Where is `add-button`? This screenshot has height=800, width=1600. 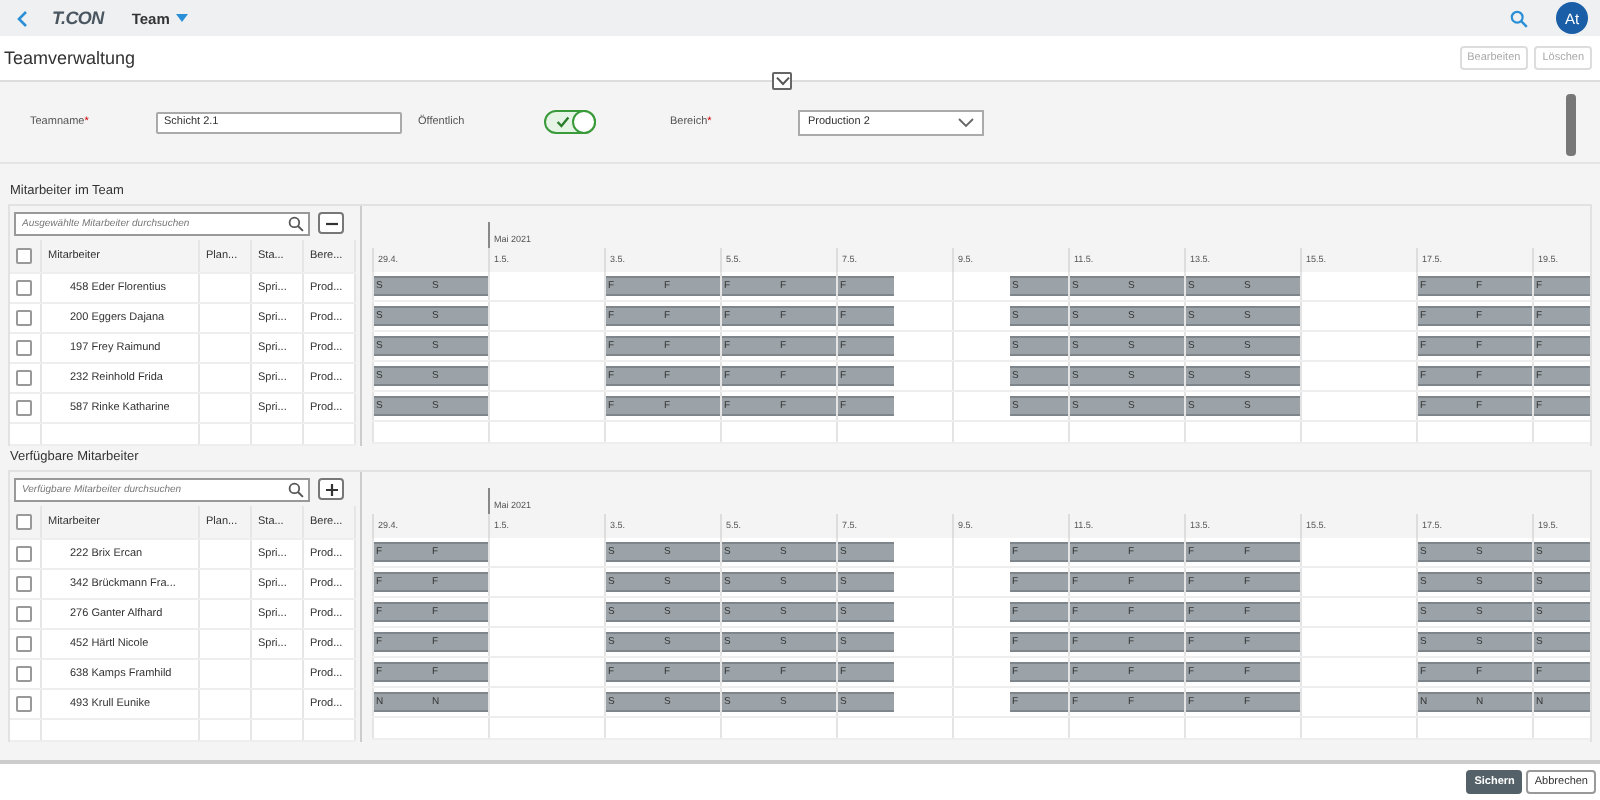
add-button is located at coordinates (331, 489).